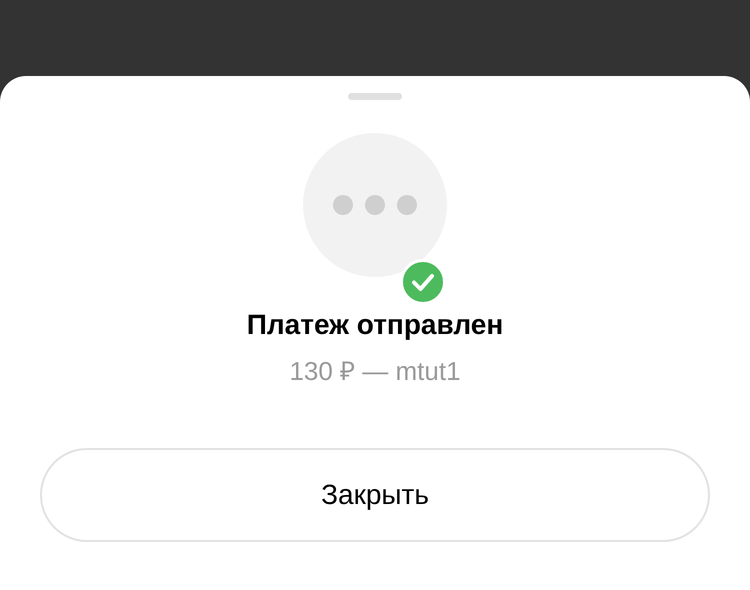 This screenshot has width=750, height=590. I want to click on close-button: Закрыть, so click(375, 495).